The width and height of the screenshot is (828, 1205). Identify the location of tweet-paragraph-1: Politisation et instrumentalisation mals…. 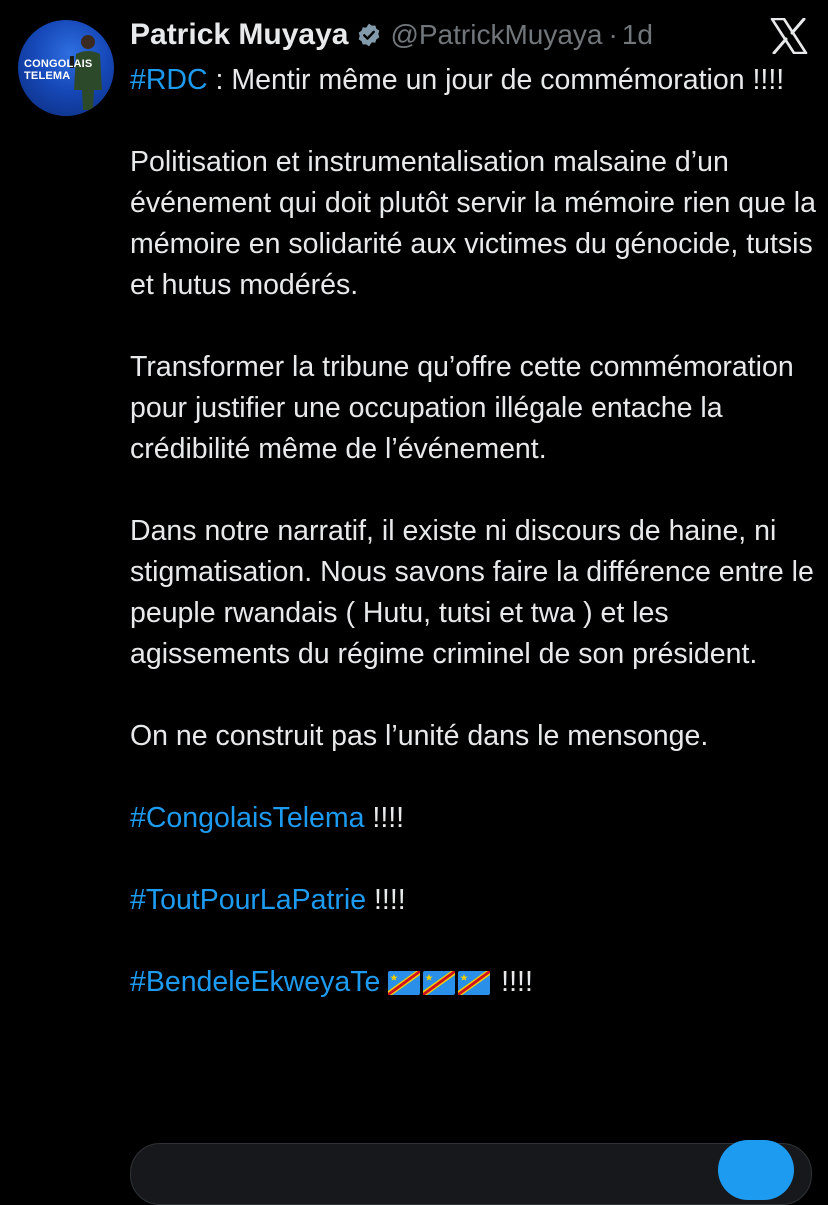
(473, 223).